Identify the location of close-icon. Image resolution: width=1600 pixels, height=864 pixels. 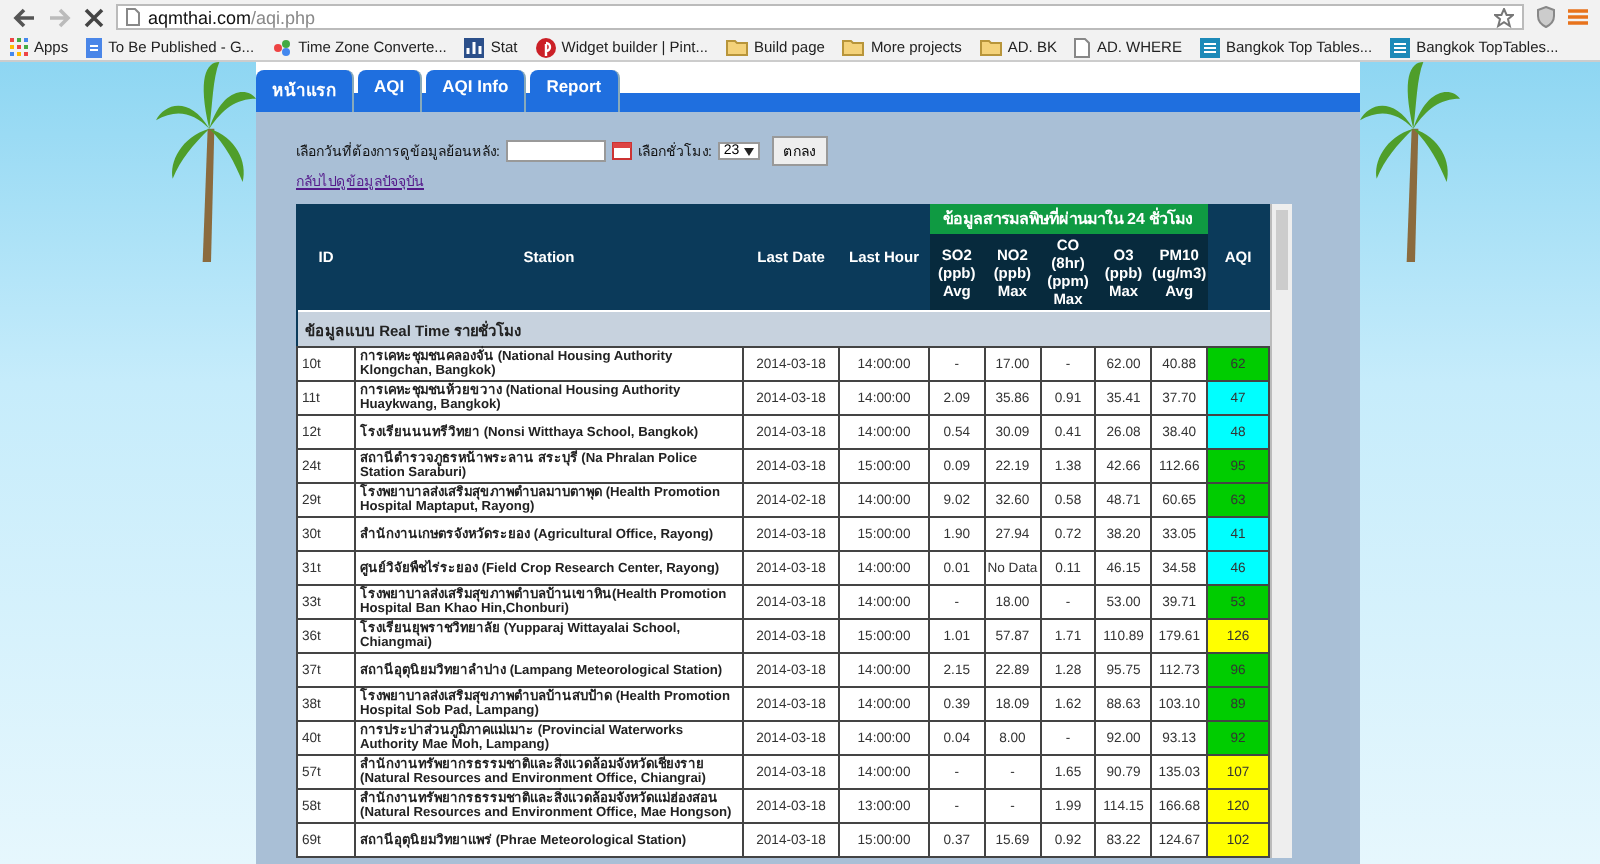
(94, 17).